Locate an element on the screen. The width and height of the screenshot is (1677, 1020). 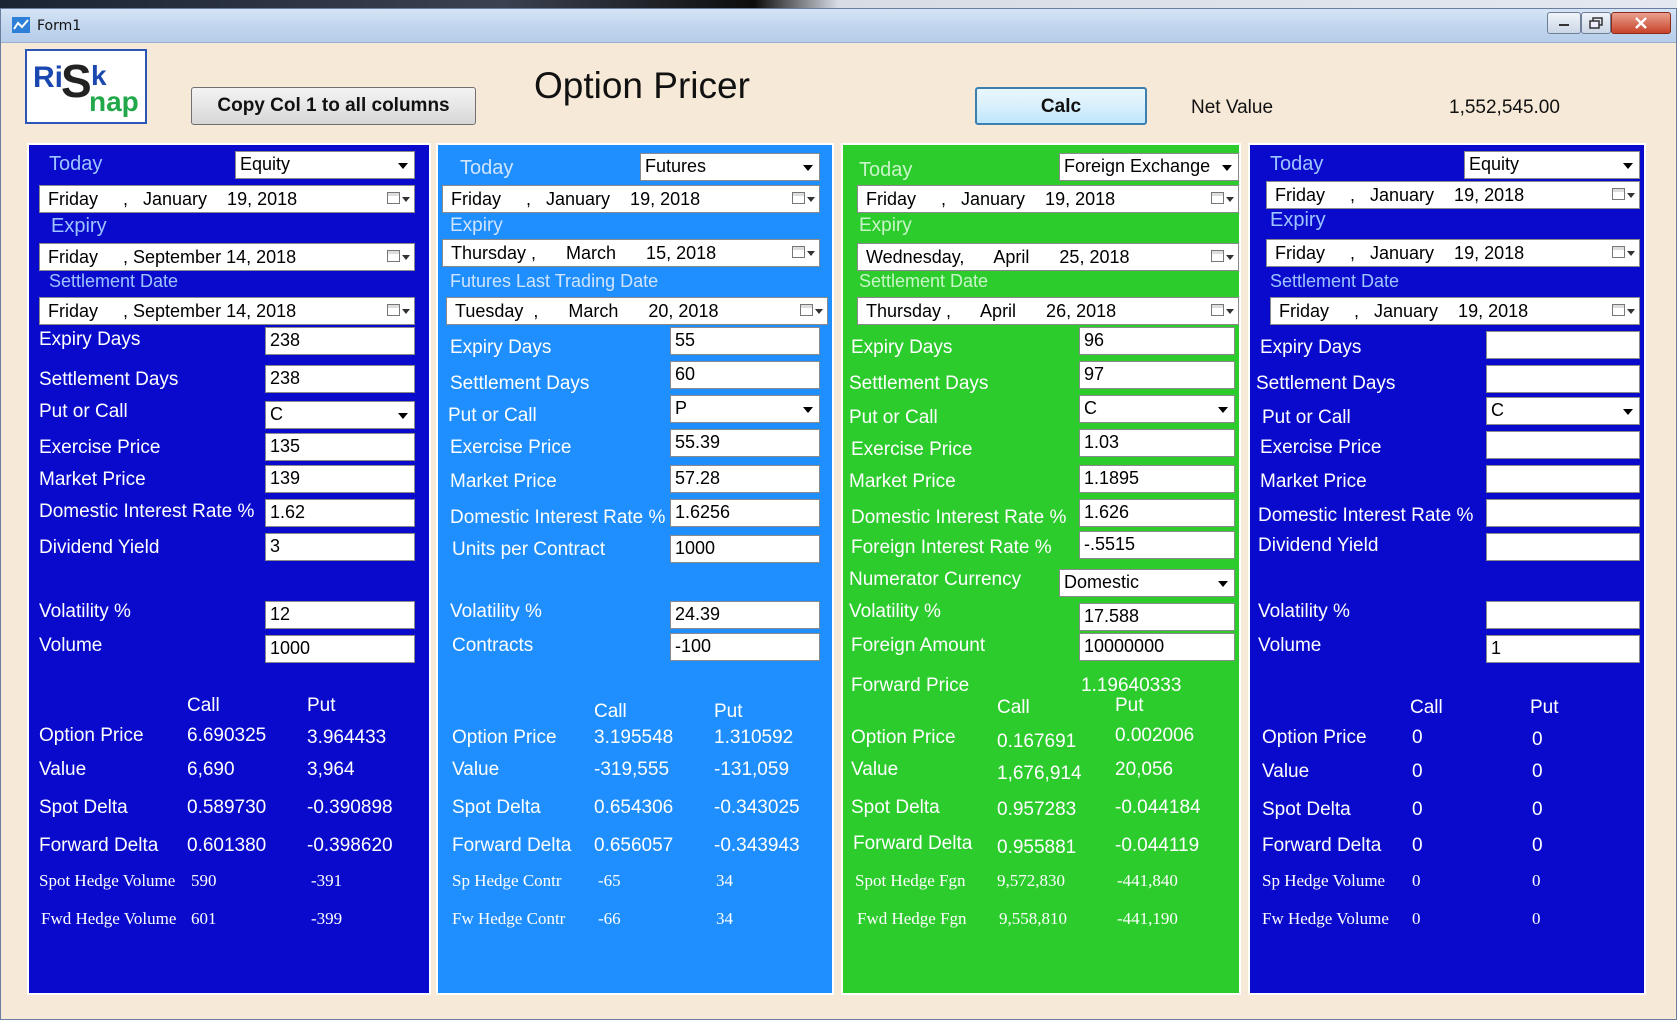
window-title: Form1 is located at coordinates (59, 26).